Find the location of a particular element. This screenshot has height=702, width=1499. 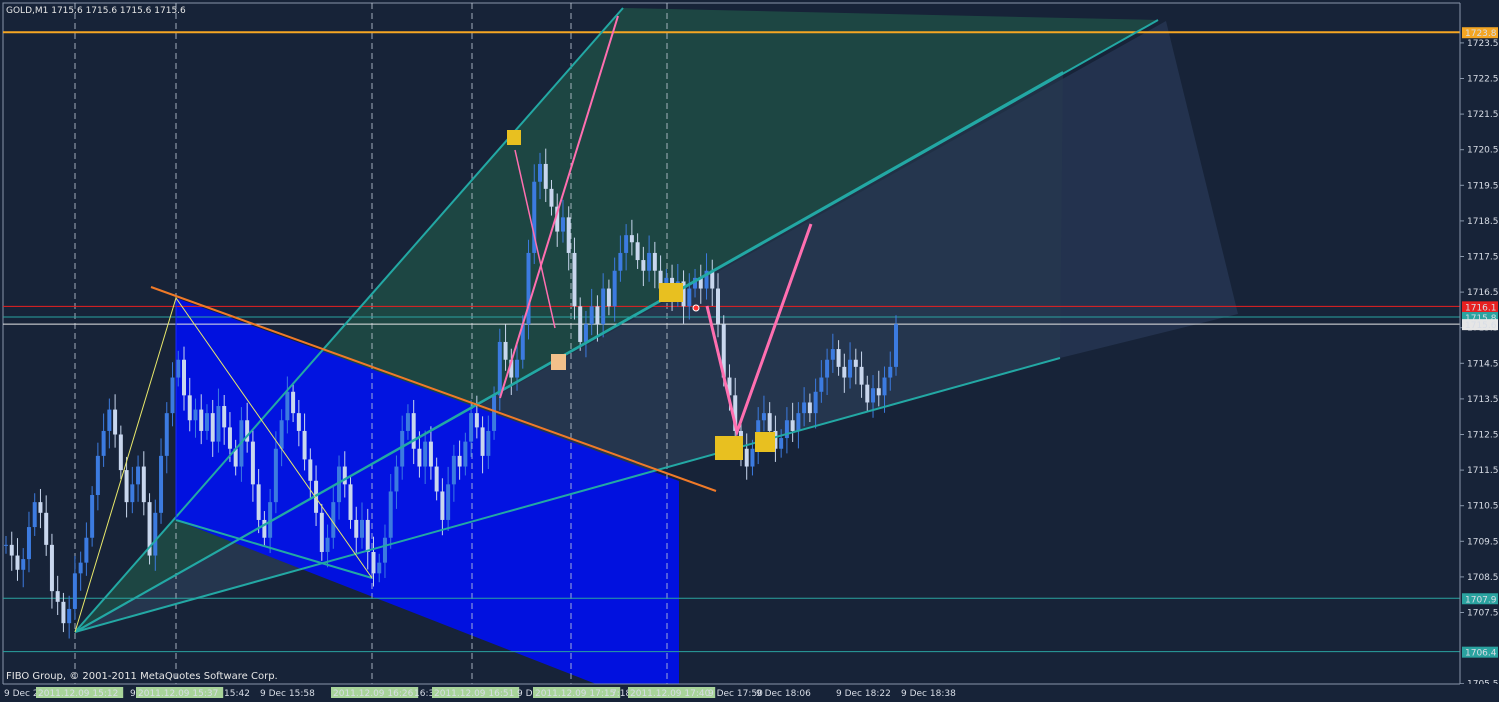

price-level-tag-label-4: 1707.9 is located at coordinates (1481, 600).